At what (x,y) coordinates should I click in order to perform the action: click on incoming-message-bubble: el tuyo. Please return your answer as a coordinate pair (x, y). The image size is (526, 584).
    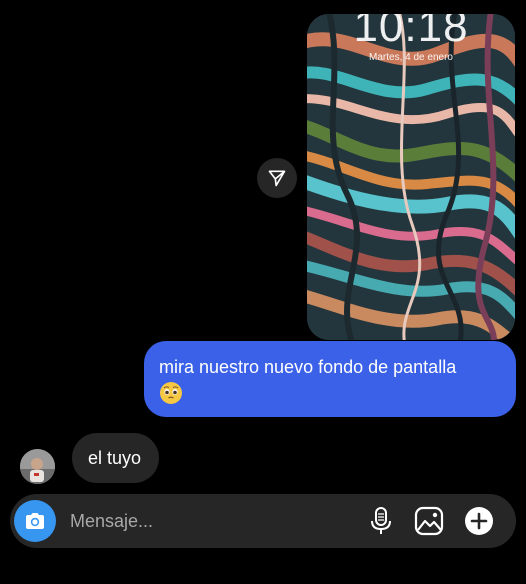
    Looking at the image, I should click on (116, 458).